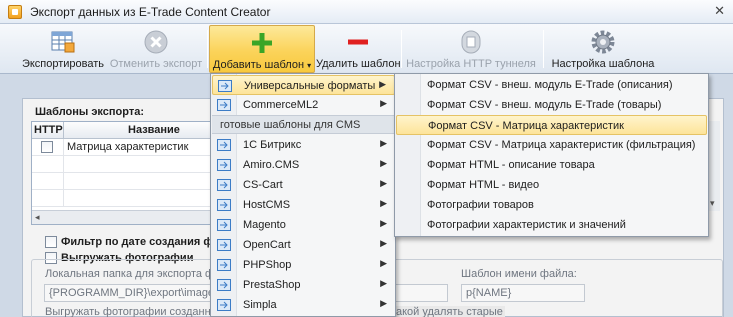 The image size is (733, 317). What do you see at coordinates (471, 64) in the screenshot?
I see `http-tunnel-label: Настройка HTTP туннеля` at bounding box center [471, 64].